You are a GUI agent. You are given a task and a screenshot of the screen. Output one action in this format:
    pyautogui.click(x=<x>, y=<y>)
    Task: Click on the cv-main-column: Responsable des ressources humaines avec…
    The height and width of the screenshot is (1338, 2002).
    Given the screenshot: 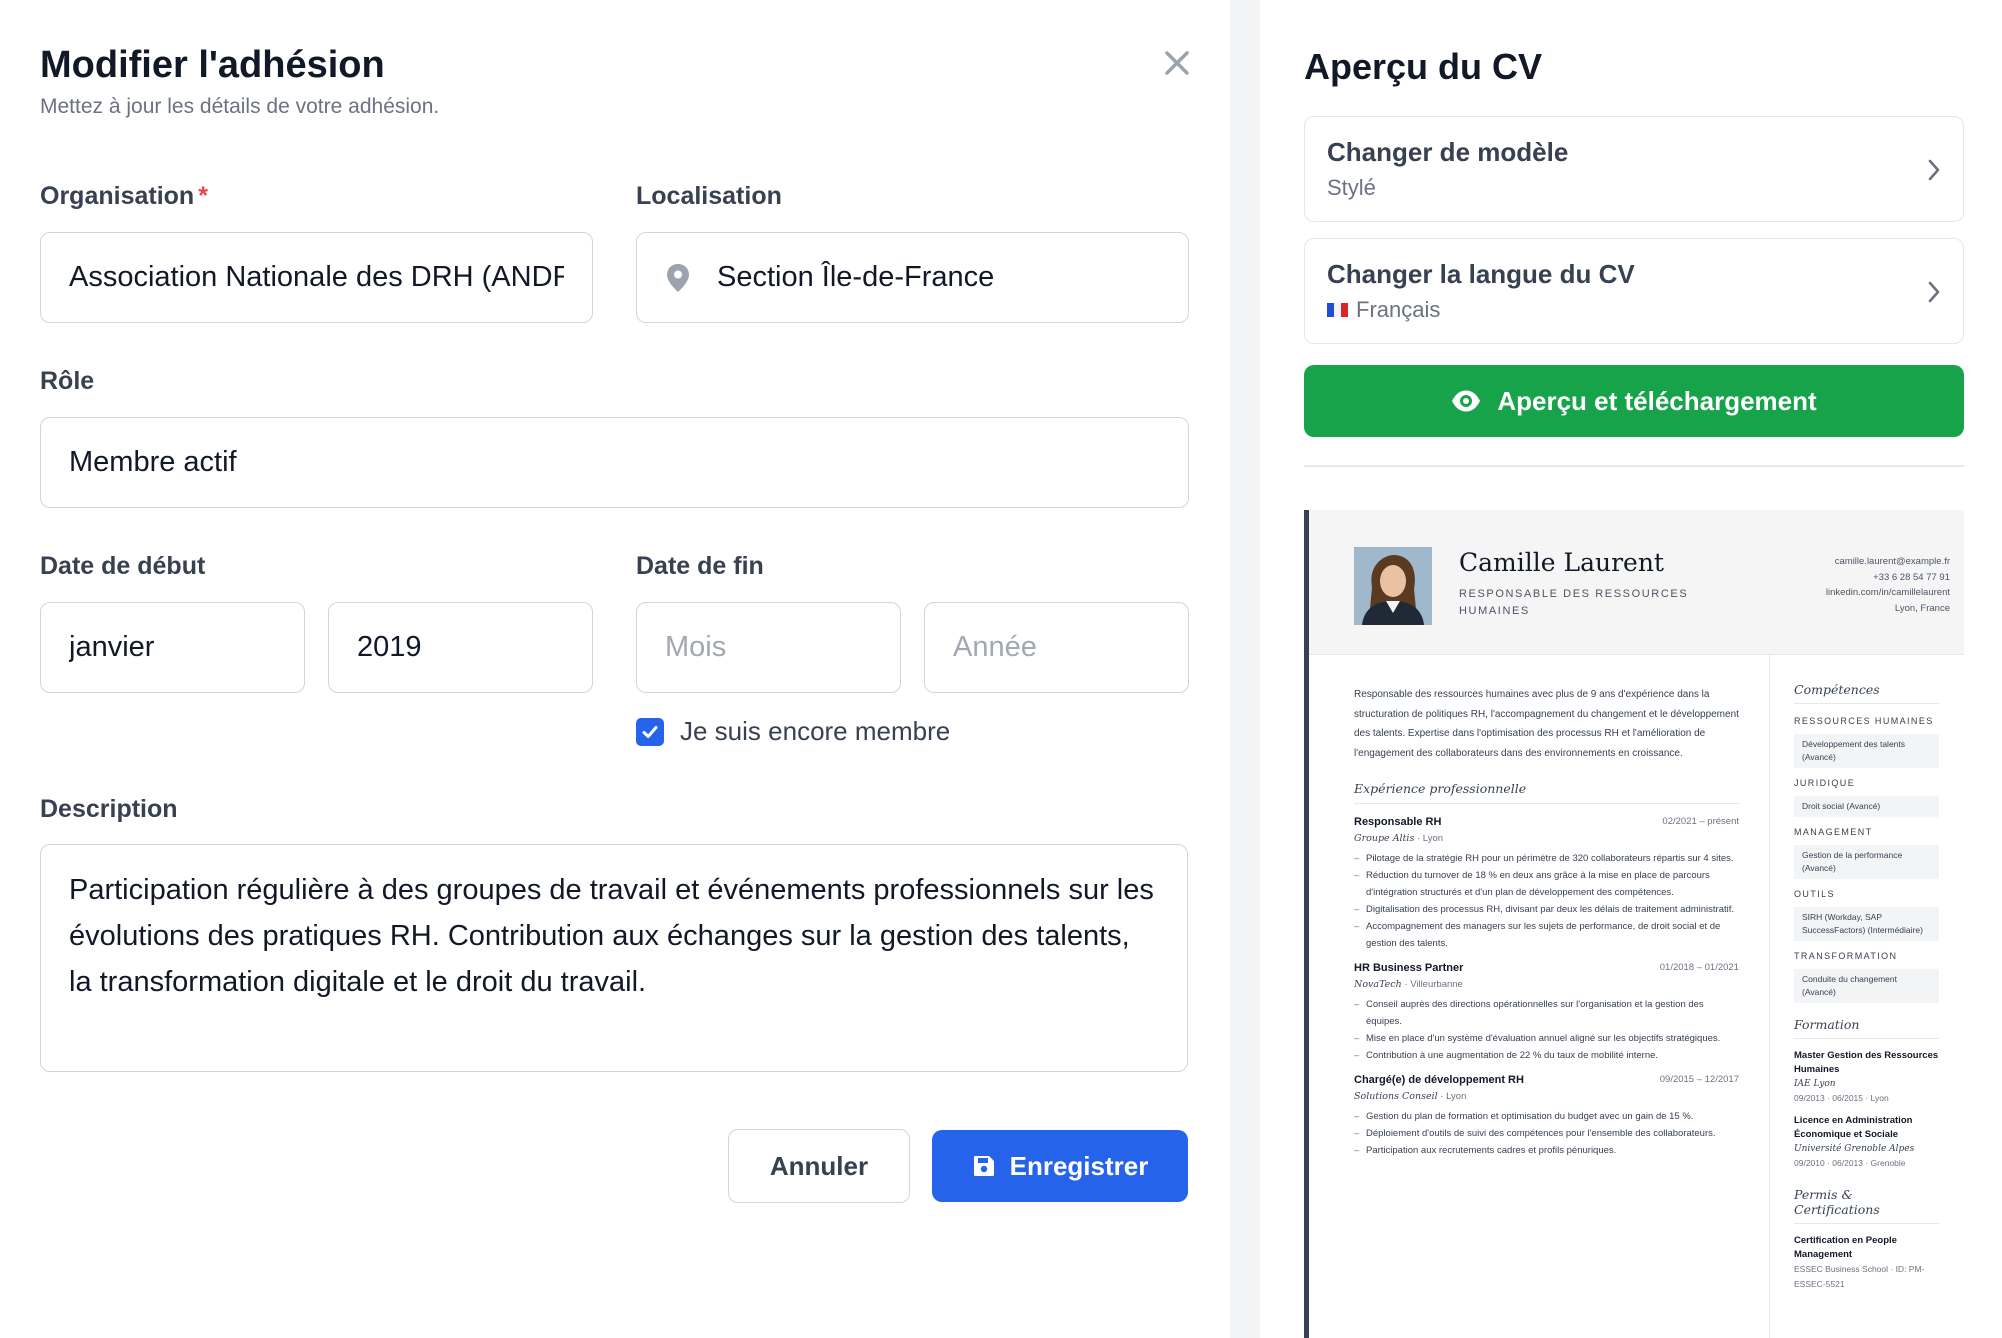 What is the action you would take?
    pyautogui.click(x=1546, y=922)
    